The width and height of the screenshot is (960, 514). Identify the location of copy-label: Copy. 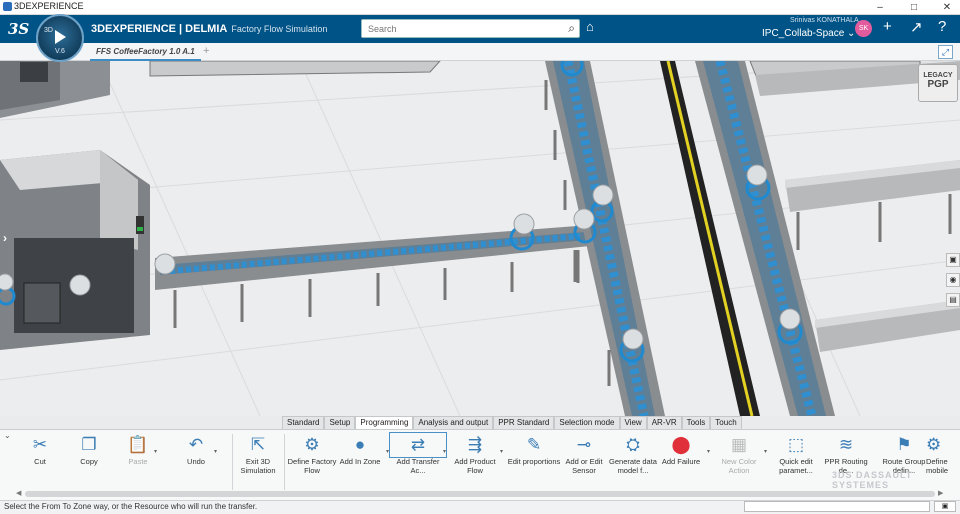
(89, 461).